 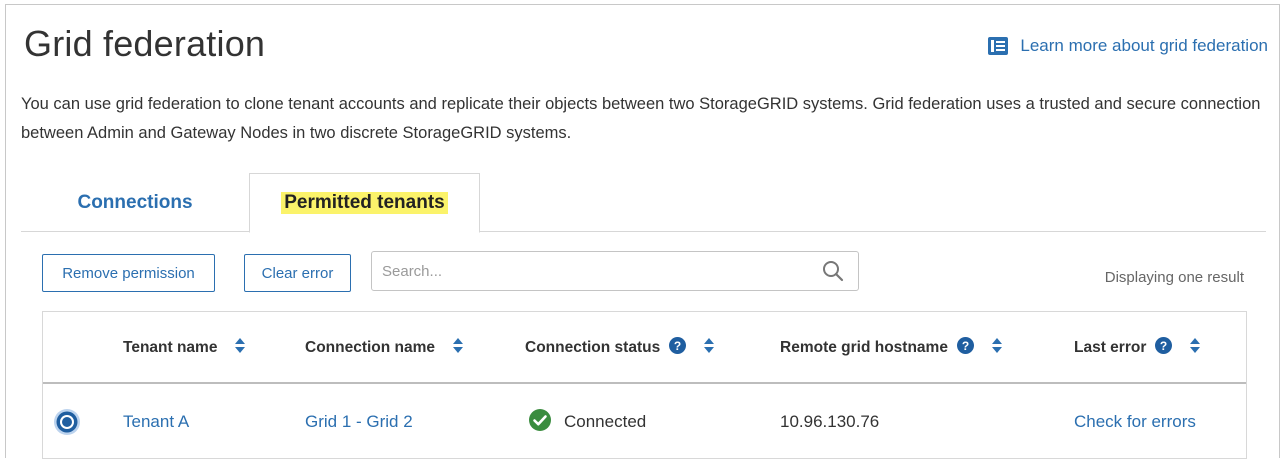 I want to click on column-header-connection-name: Connection name, so click(x=384, y=348).